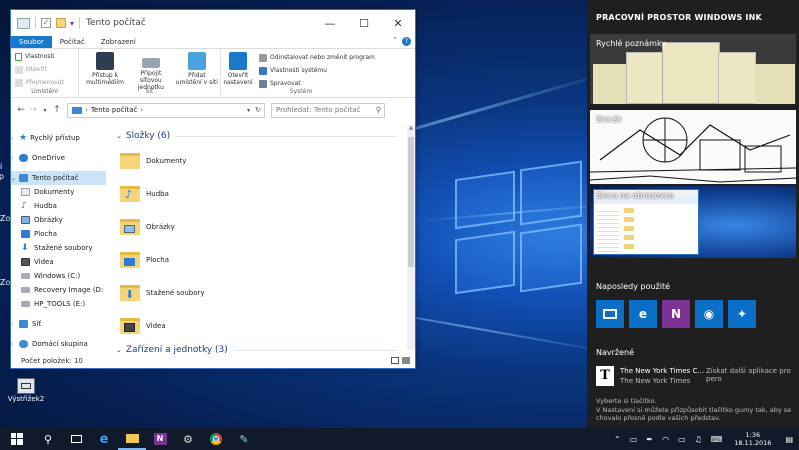 This screenshot has width=799, height=450. What do you see at coordinates (328, 110) in the screenshot?
I see `search-input: Prohledat: Tento počítač ⚲` at bounding box center [328, 110].